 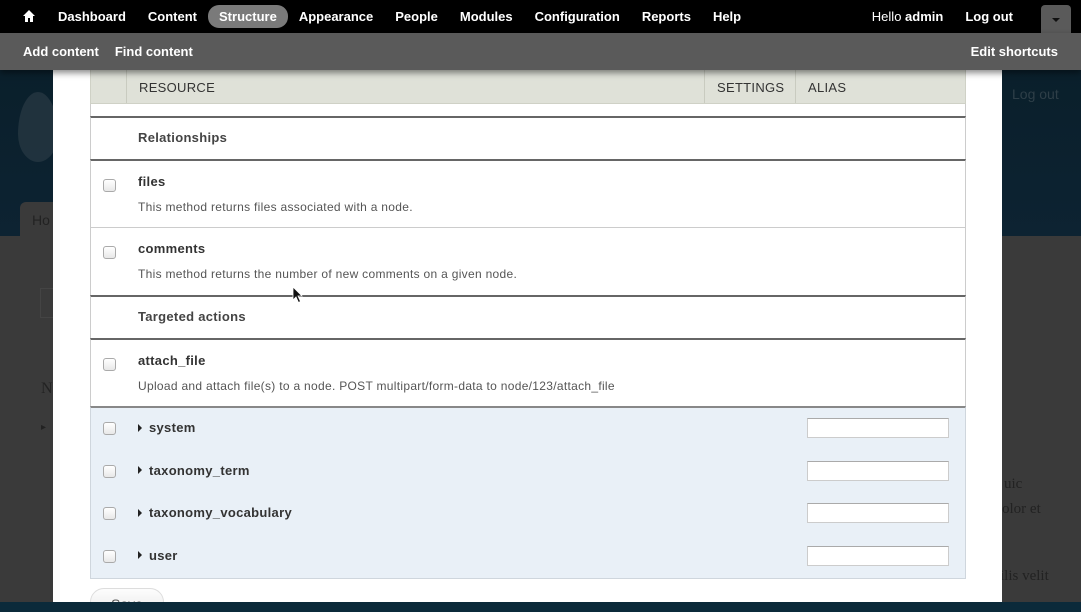 What do you see at coordinates (109, 364) in the screenshot?
I see `method-checkbox-attach-file` at bounding box center [109, 364].